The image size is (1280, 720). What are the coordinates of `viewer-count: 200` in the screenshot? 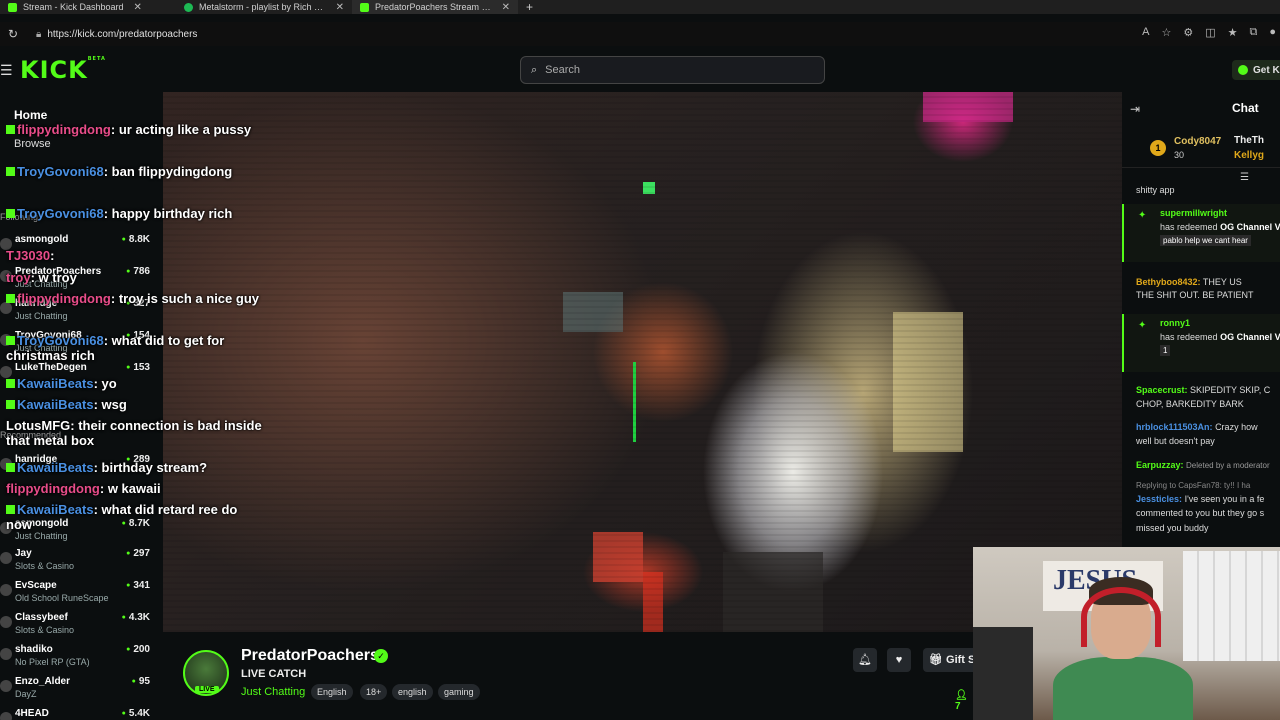 It's located at (138, 649).